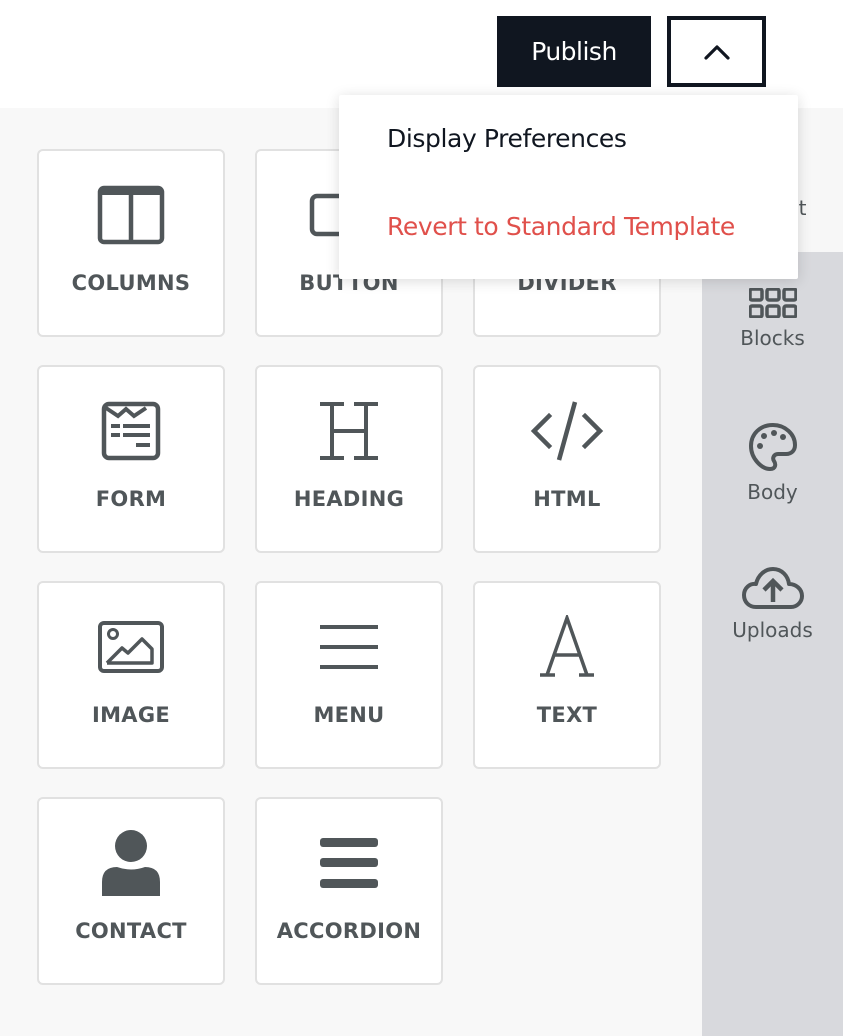  I want to click on block-label: ACCORDION, so click(349, 931).